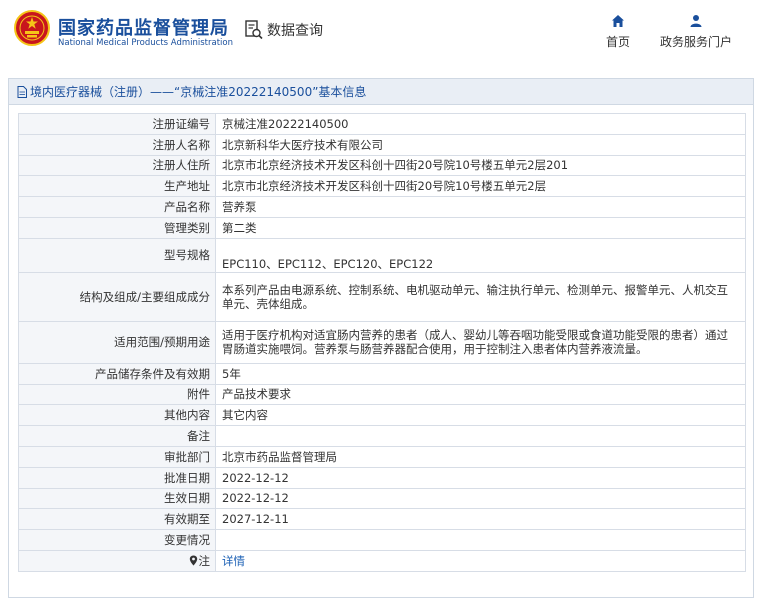 This screenshot has height=602, width=762. I want to click on user-icon, so click(696, 21).